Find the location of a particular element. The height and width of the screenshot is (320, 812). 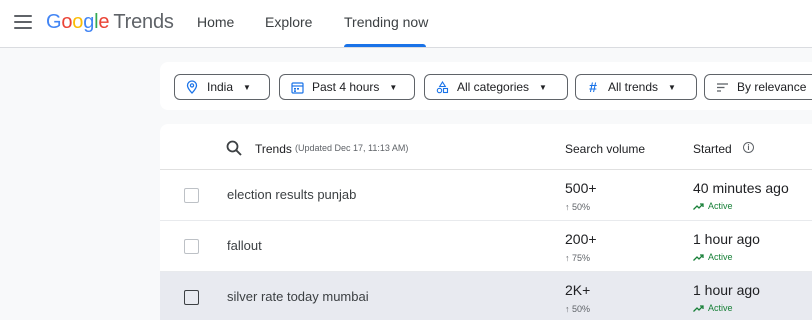

volume-change: ↑ 75% is located at coordinates (578, 258).